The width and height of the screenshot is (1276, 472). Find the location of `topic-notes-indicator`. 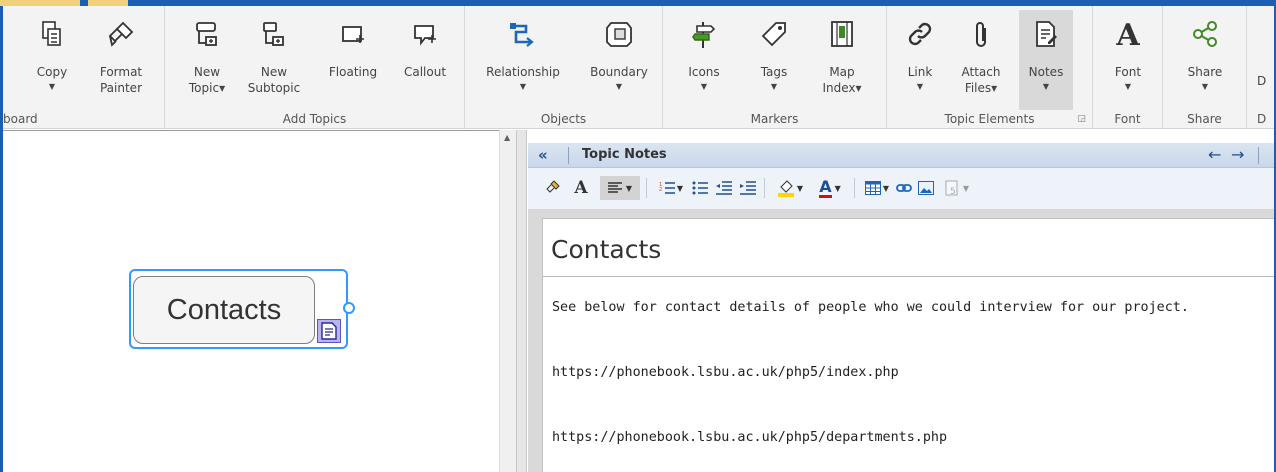

topic-notes-indicator is located at coordinates (329, 331).